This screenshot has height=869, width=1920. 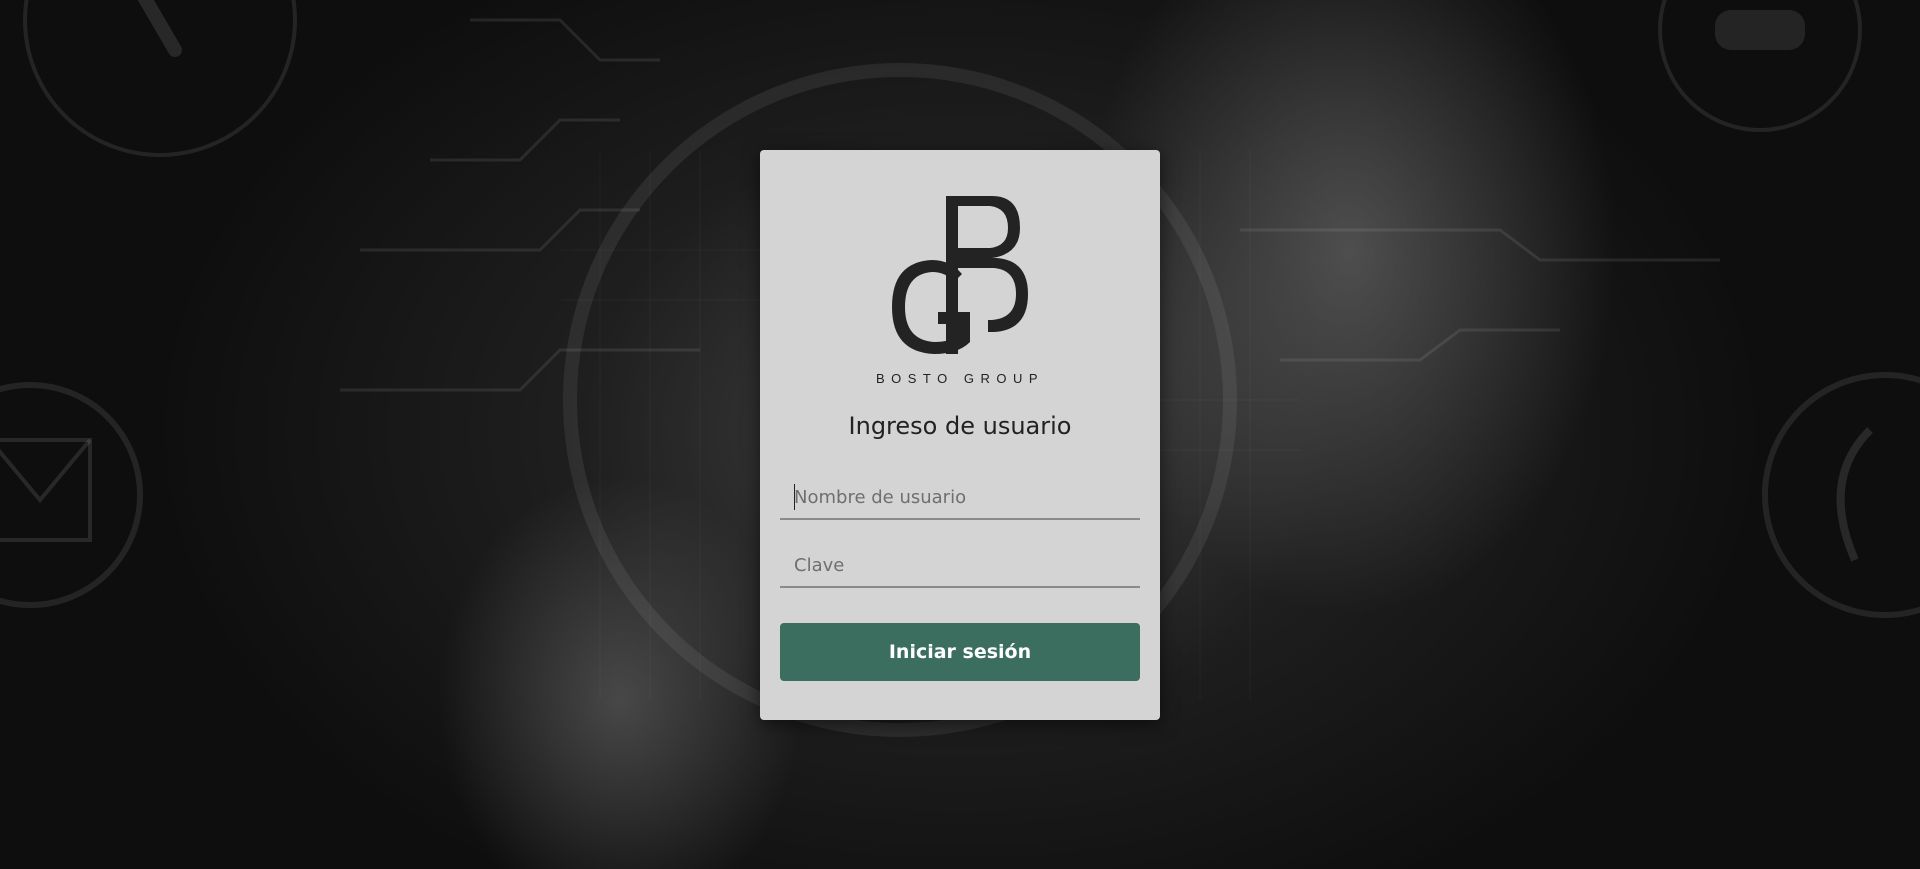 What do you see at coordinates (960, 498) in the screenshot?
I see `username-input` at bounding box center [960, 498].